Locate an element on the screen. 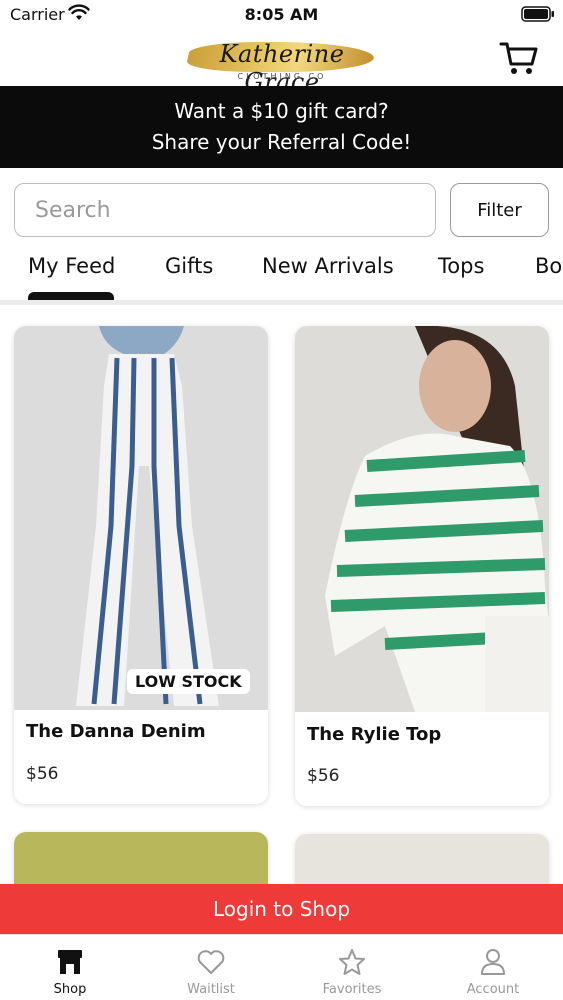  status-bar: Carrier 8:05 AM is located at coordinates (281, 15).